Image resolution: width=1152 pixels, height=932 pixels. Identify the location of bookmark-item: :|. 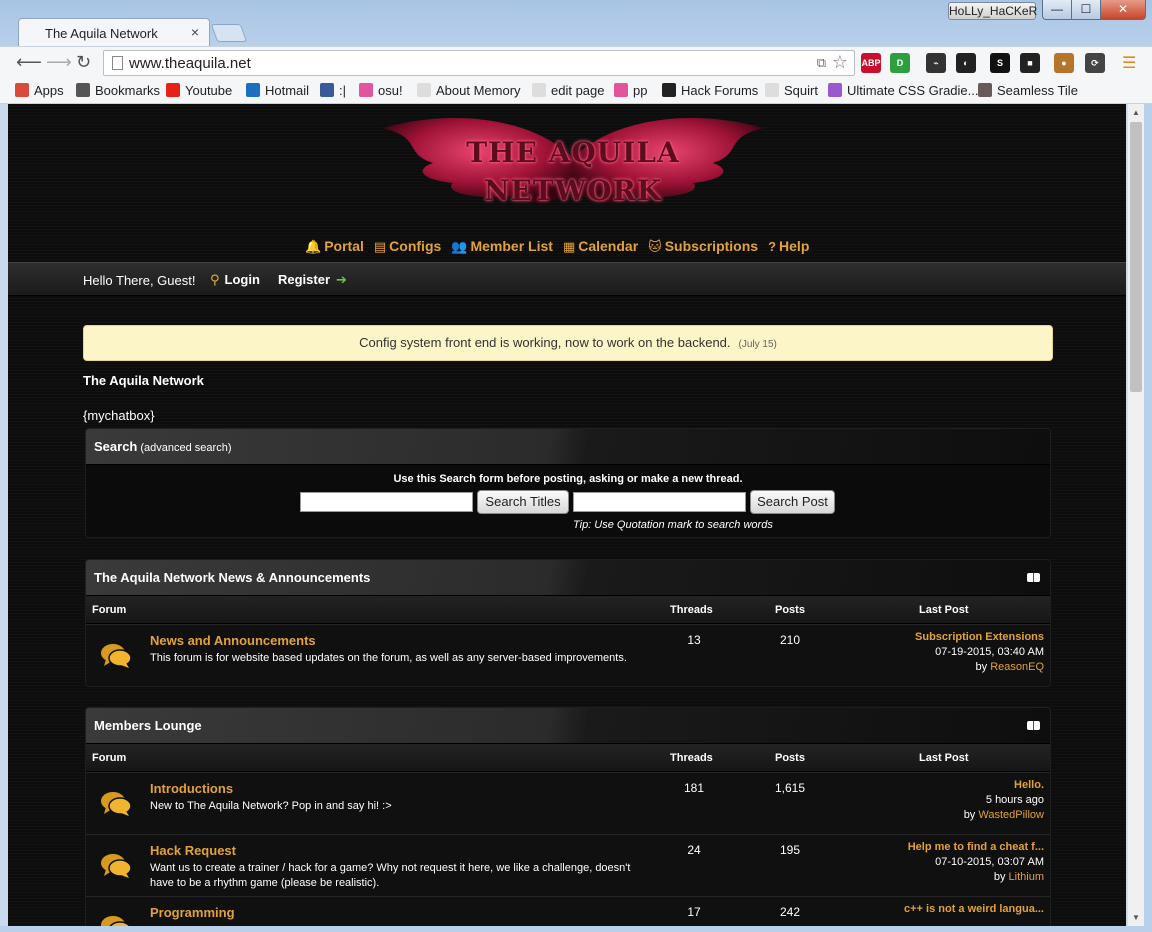
(333, 90).